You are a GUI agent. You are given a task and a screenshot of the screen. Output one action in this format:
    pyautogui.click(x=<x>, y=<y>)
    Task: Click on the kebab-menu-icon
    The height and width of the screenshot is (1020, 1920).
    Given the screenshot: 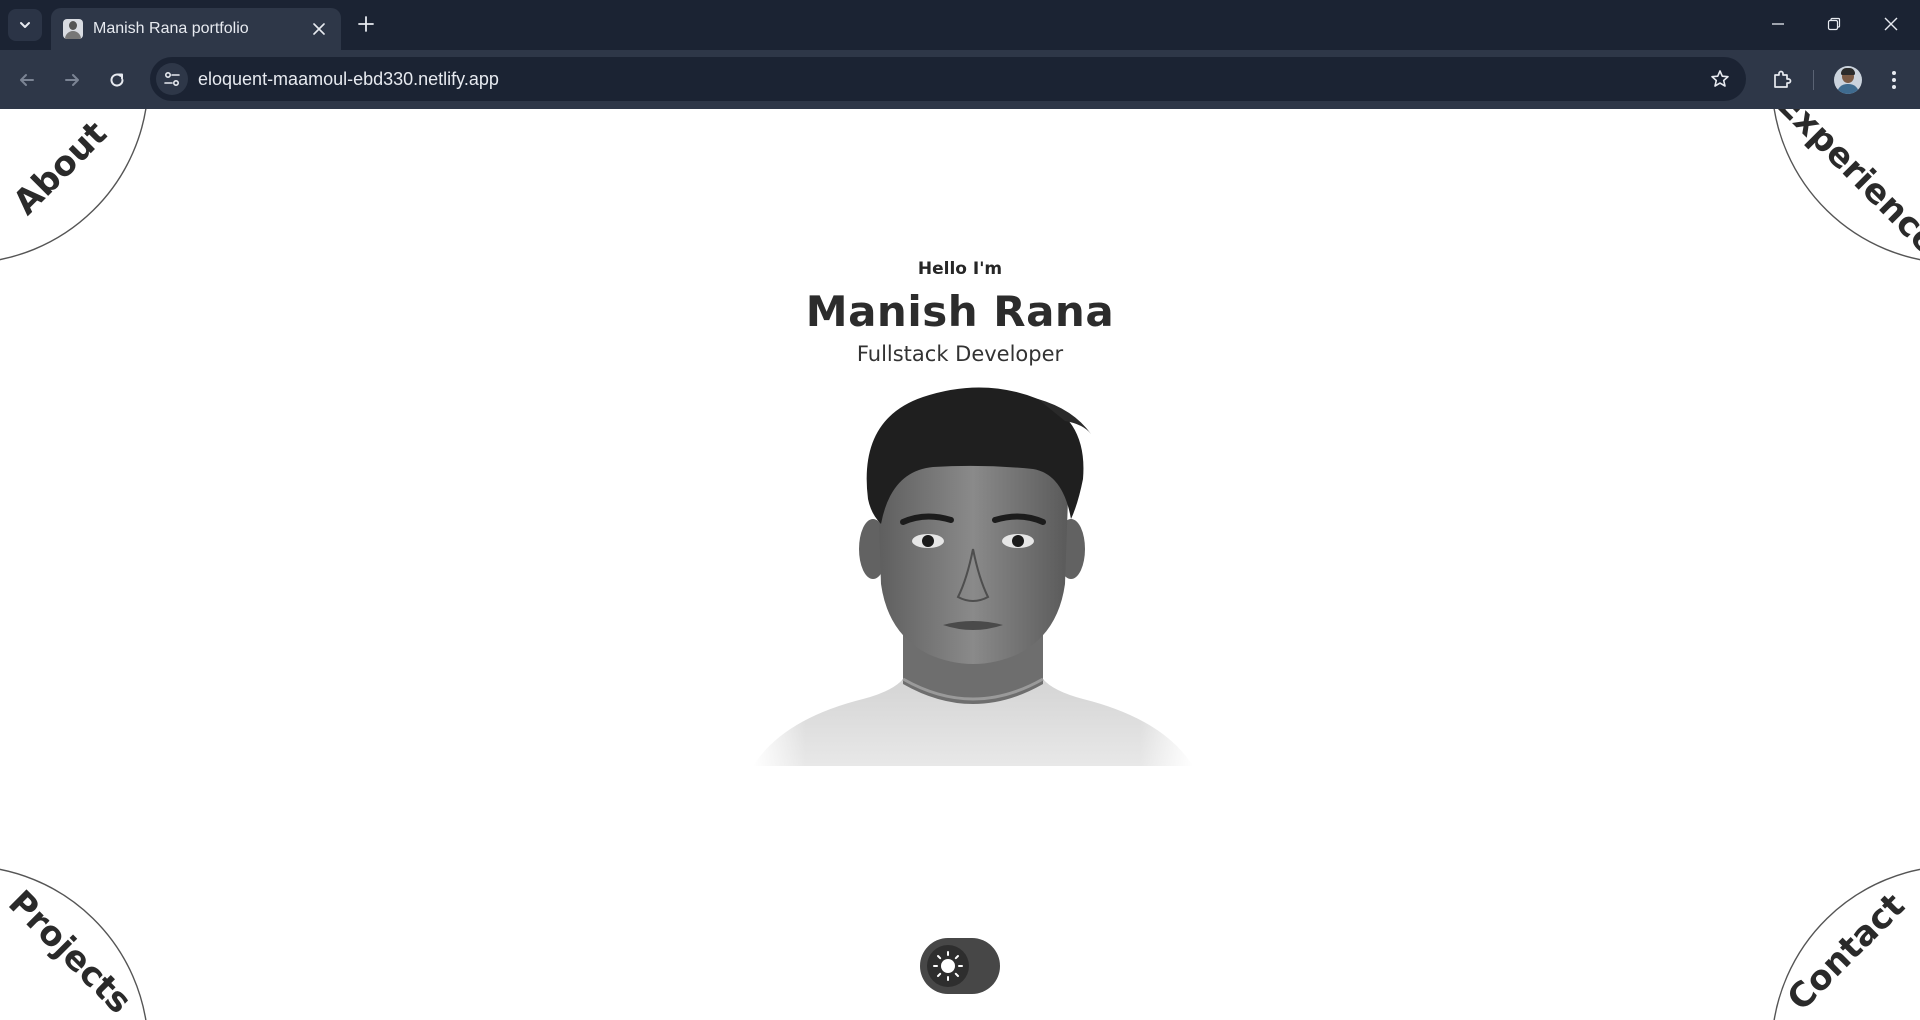 What is the action you would take?
    pyautogui.click(x=1894, y=80)
    